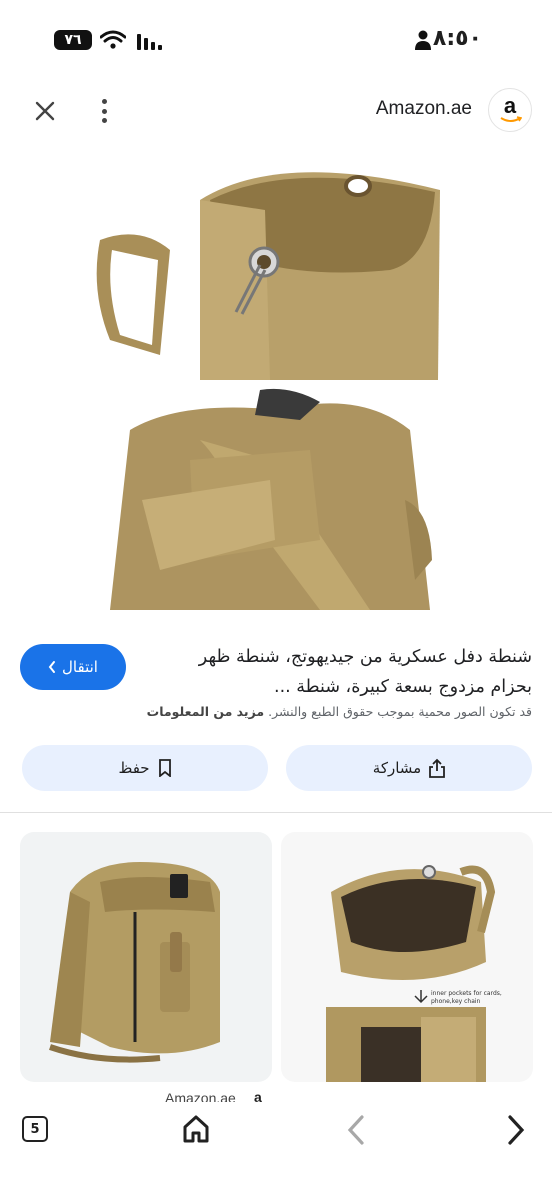 This screenshot has width=552, height=1199. I want to click on visit-label: انتقال, so click(80, 667).